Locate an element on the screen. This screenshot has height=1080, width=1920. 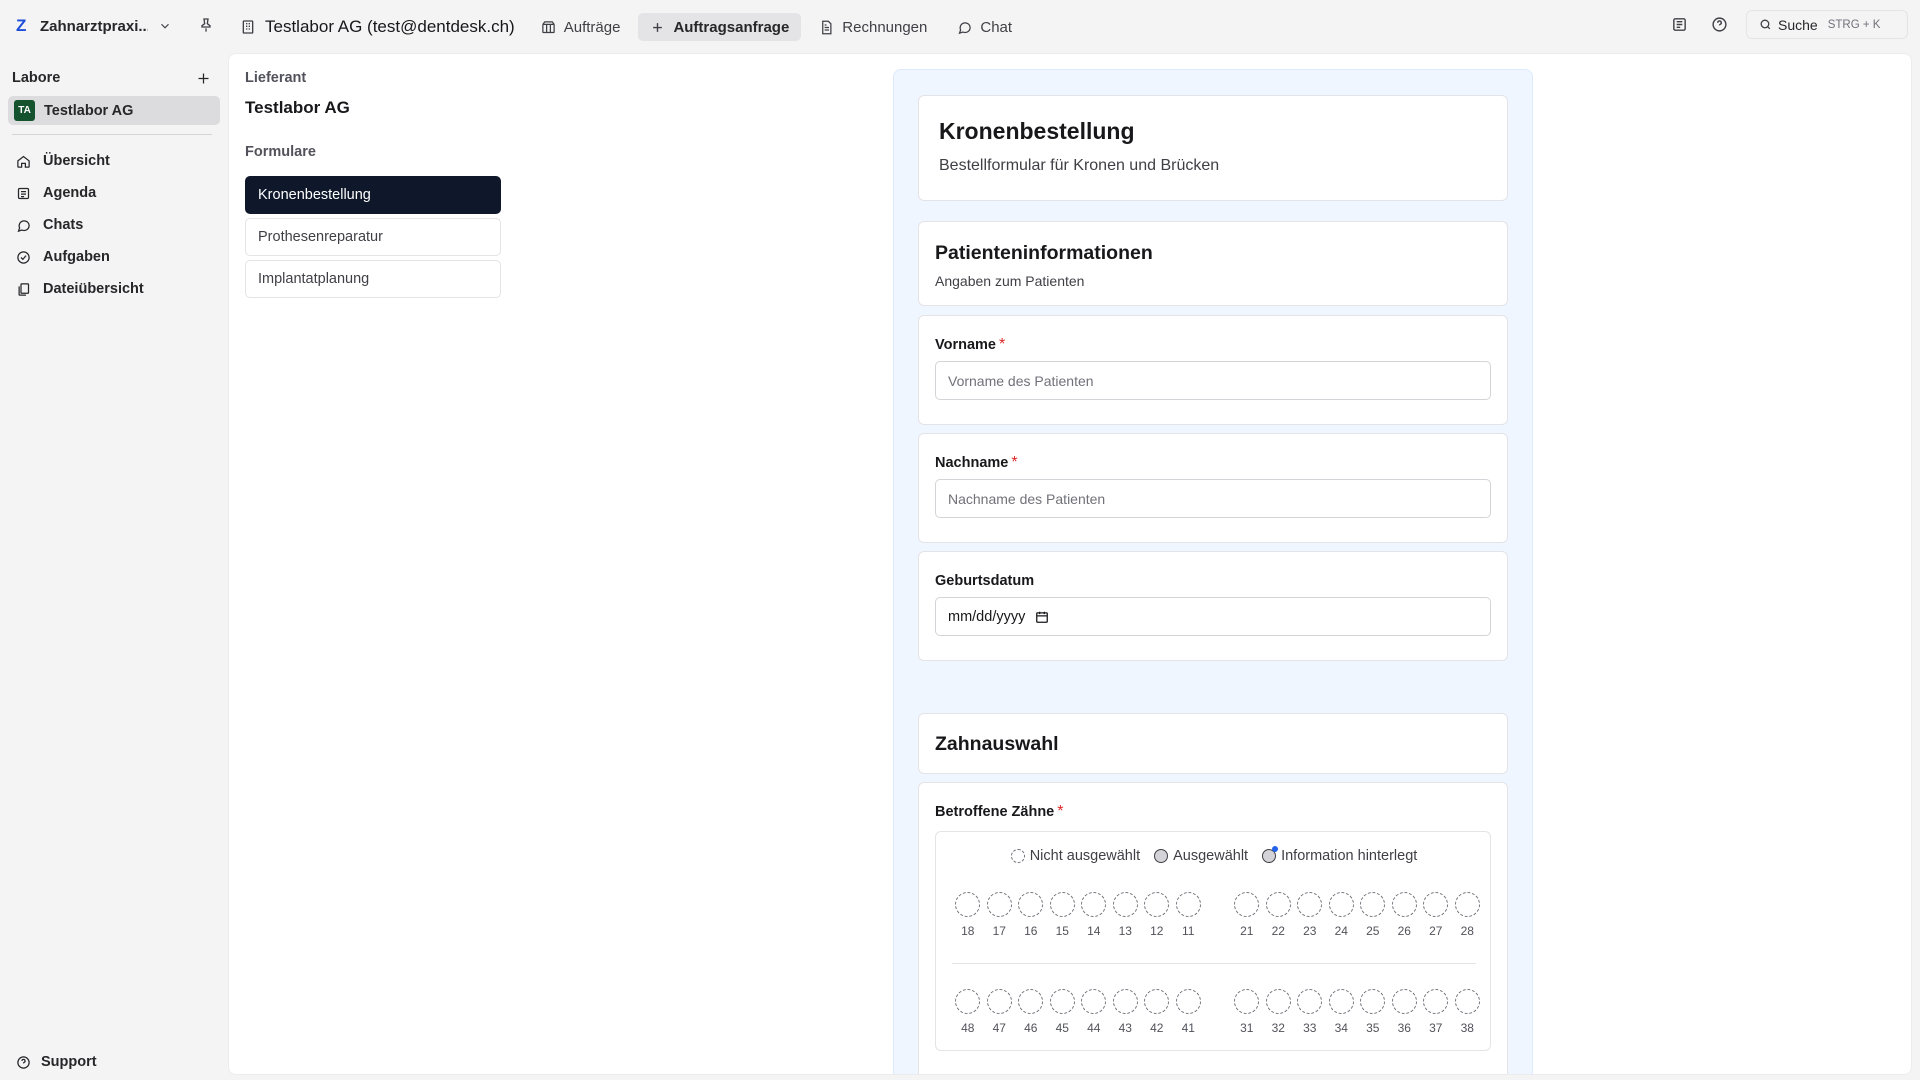
form-item-kronenbestellung: Kronenbestellung is located at coordinates (373, 195).